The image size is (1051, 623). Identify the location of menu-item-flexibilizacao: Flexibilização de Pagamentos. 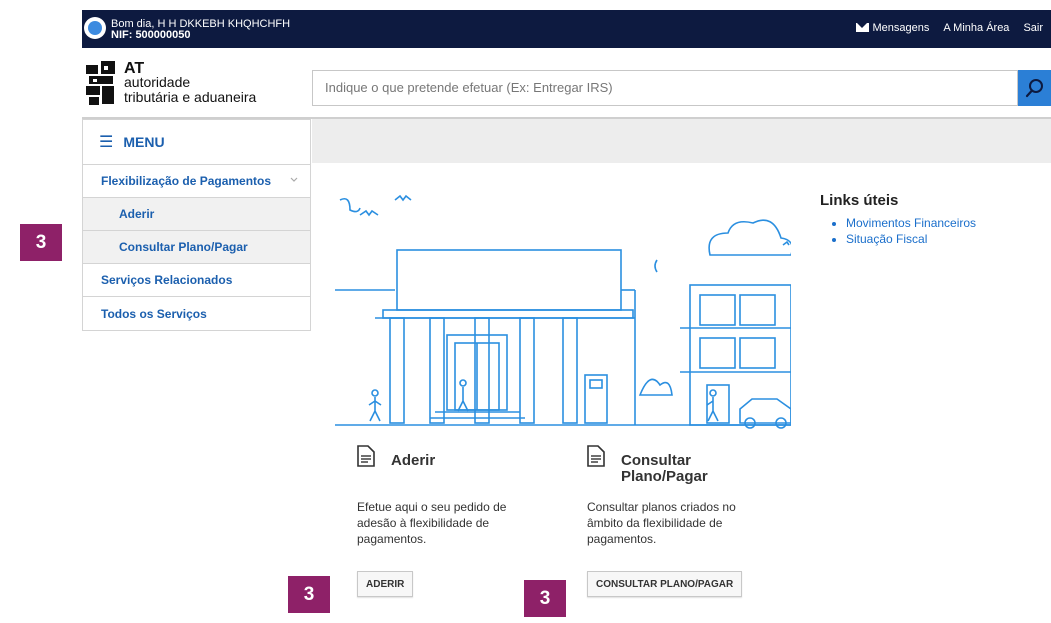
(196, 181).